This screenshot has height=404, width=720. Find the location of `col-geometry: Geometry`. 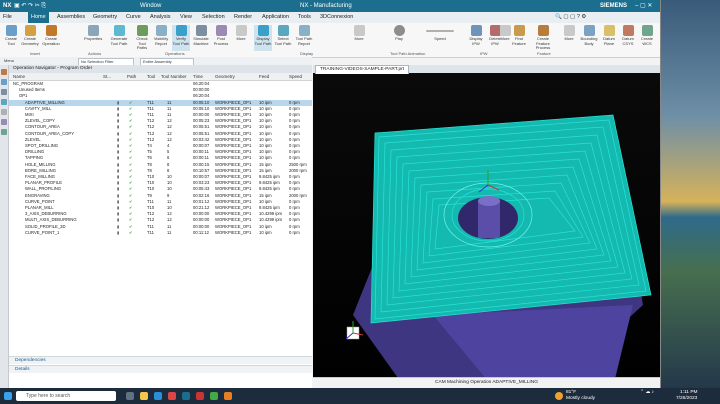

col-geometry: Geometry is located at coordinates (225, 76).